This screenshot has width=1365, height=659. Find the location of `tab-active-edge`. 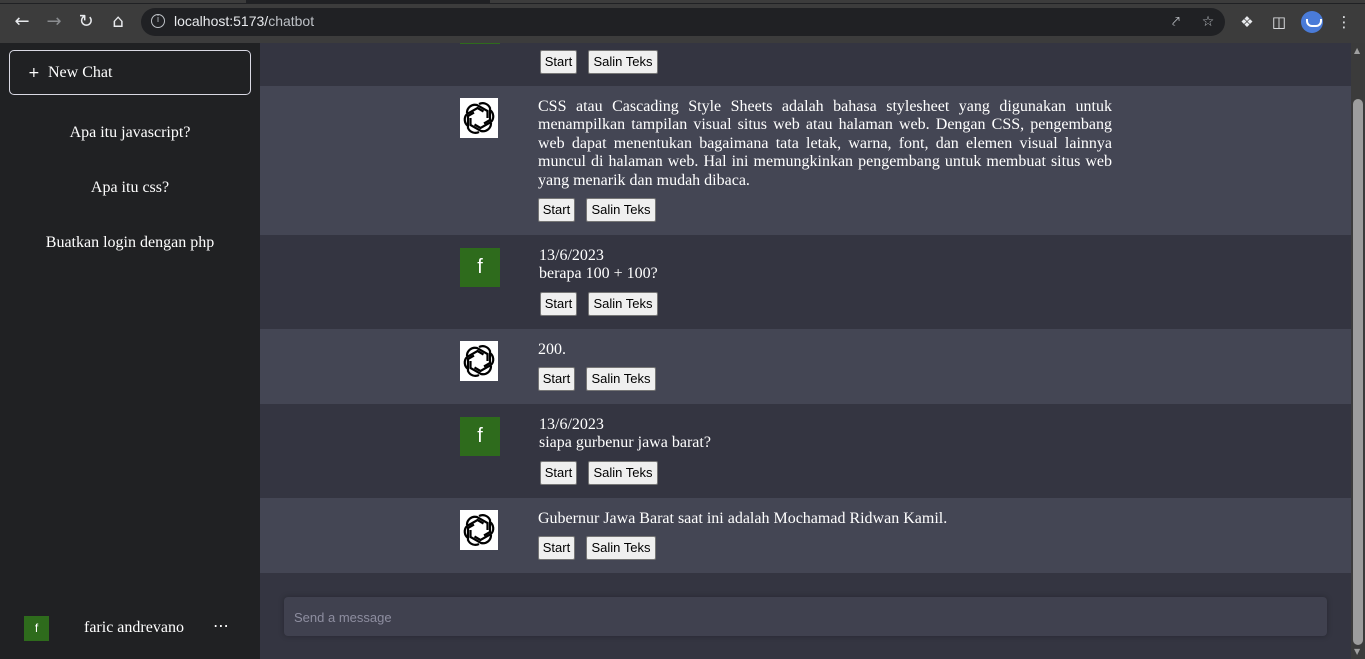

tab-active-edge is located at coordinates (123, 1).